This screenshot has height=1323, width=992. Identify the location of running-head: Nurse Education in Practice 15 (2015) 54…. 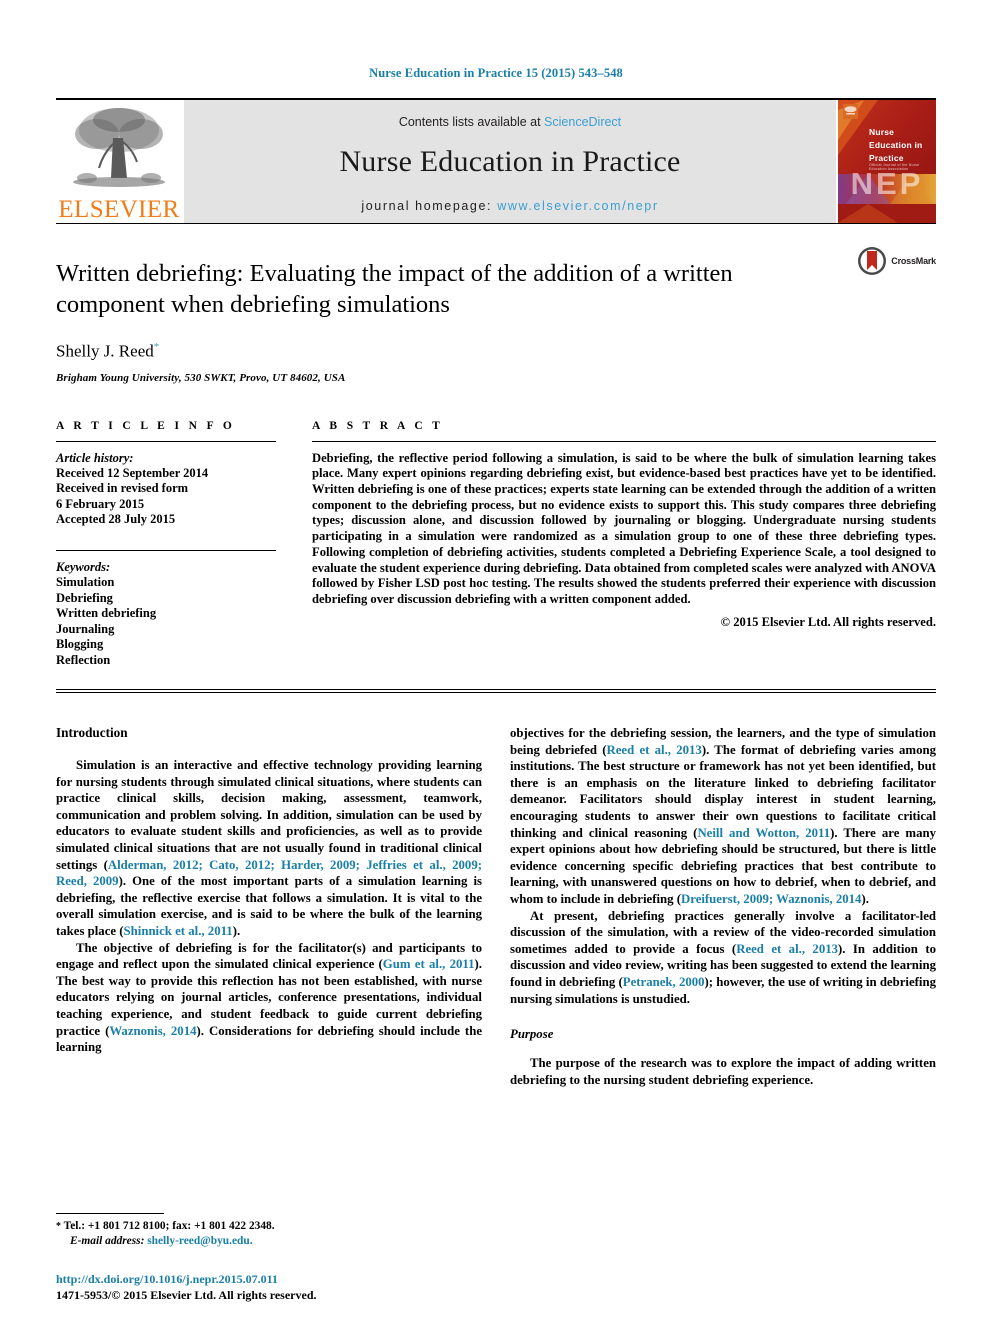
(496, 73).